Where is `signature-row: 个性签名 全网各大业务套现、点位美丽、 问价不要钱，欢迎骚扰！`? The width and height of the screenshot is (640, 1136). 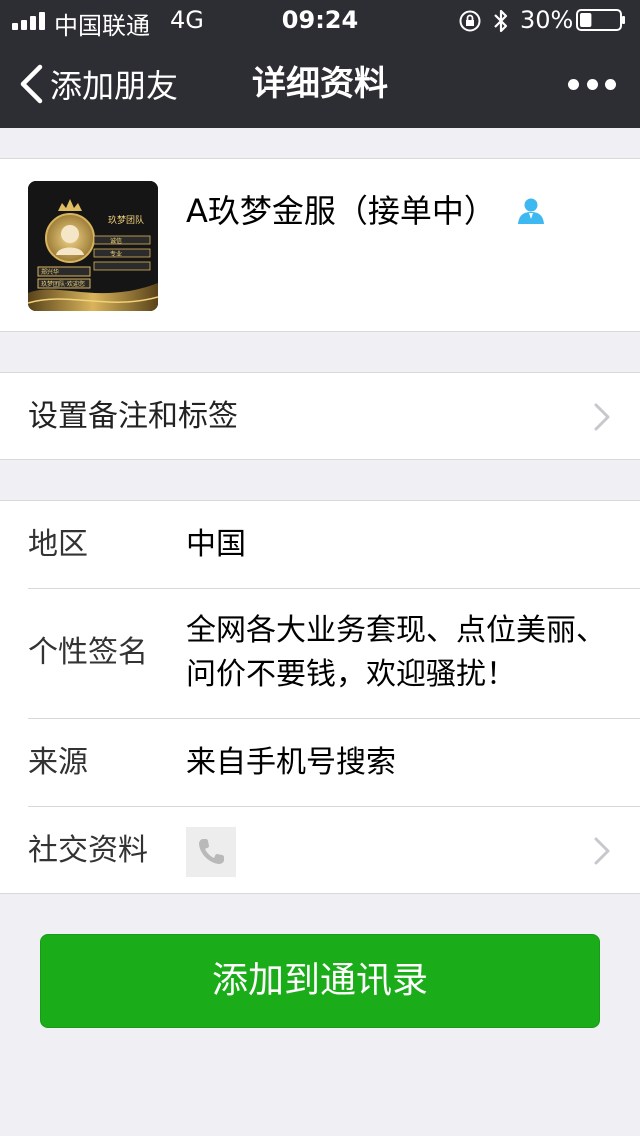
signature-row: 个性签名 全网各大业务套现、点位美丽、 问价不要钱，欢迎骚扰！ is located at coordinates (320, 653).